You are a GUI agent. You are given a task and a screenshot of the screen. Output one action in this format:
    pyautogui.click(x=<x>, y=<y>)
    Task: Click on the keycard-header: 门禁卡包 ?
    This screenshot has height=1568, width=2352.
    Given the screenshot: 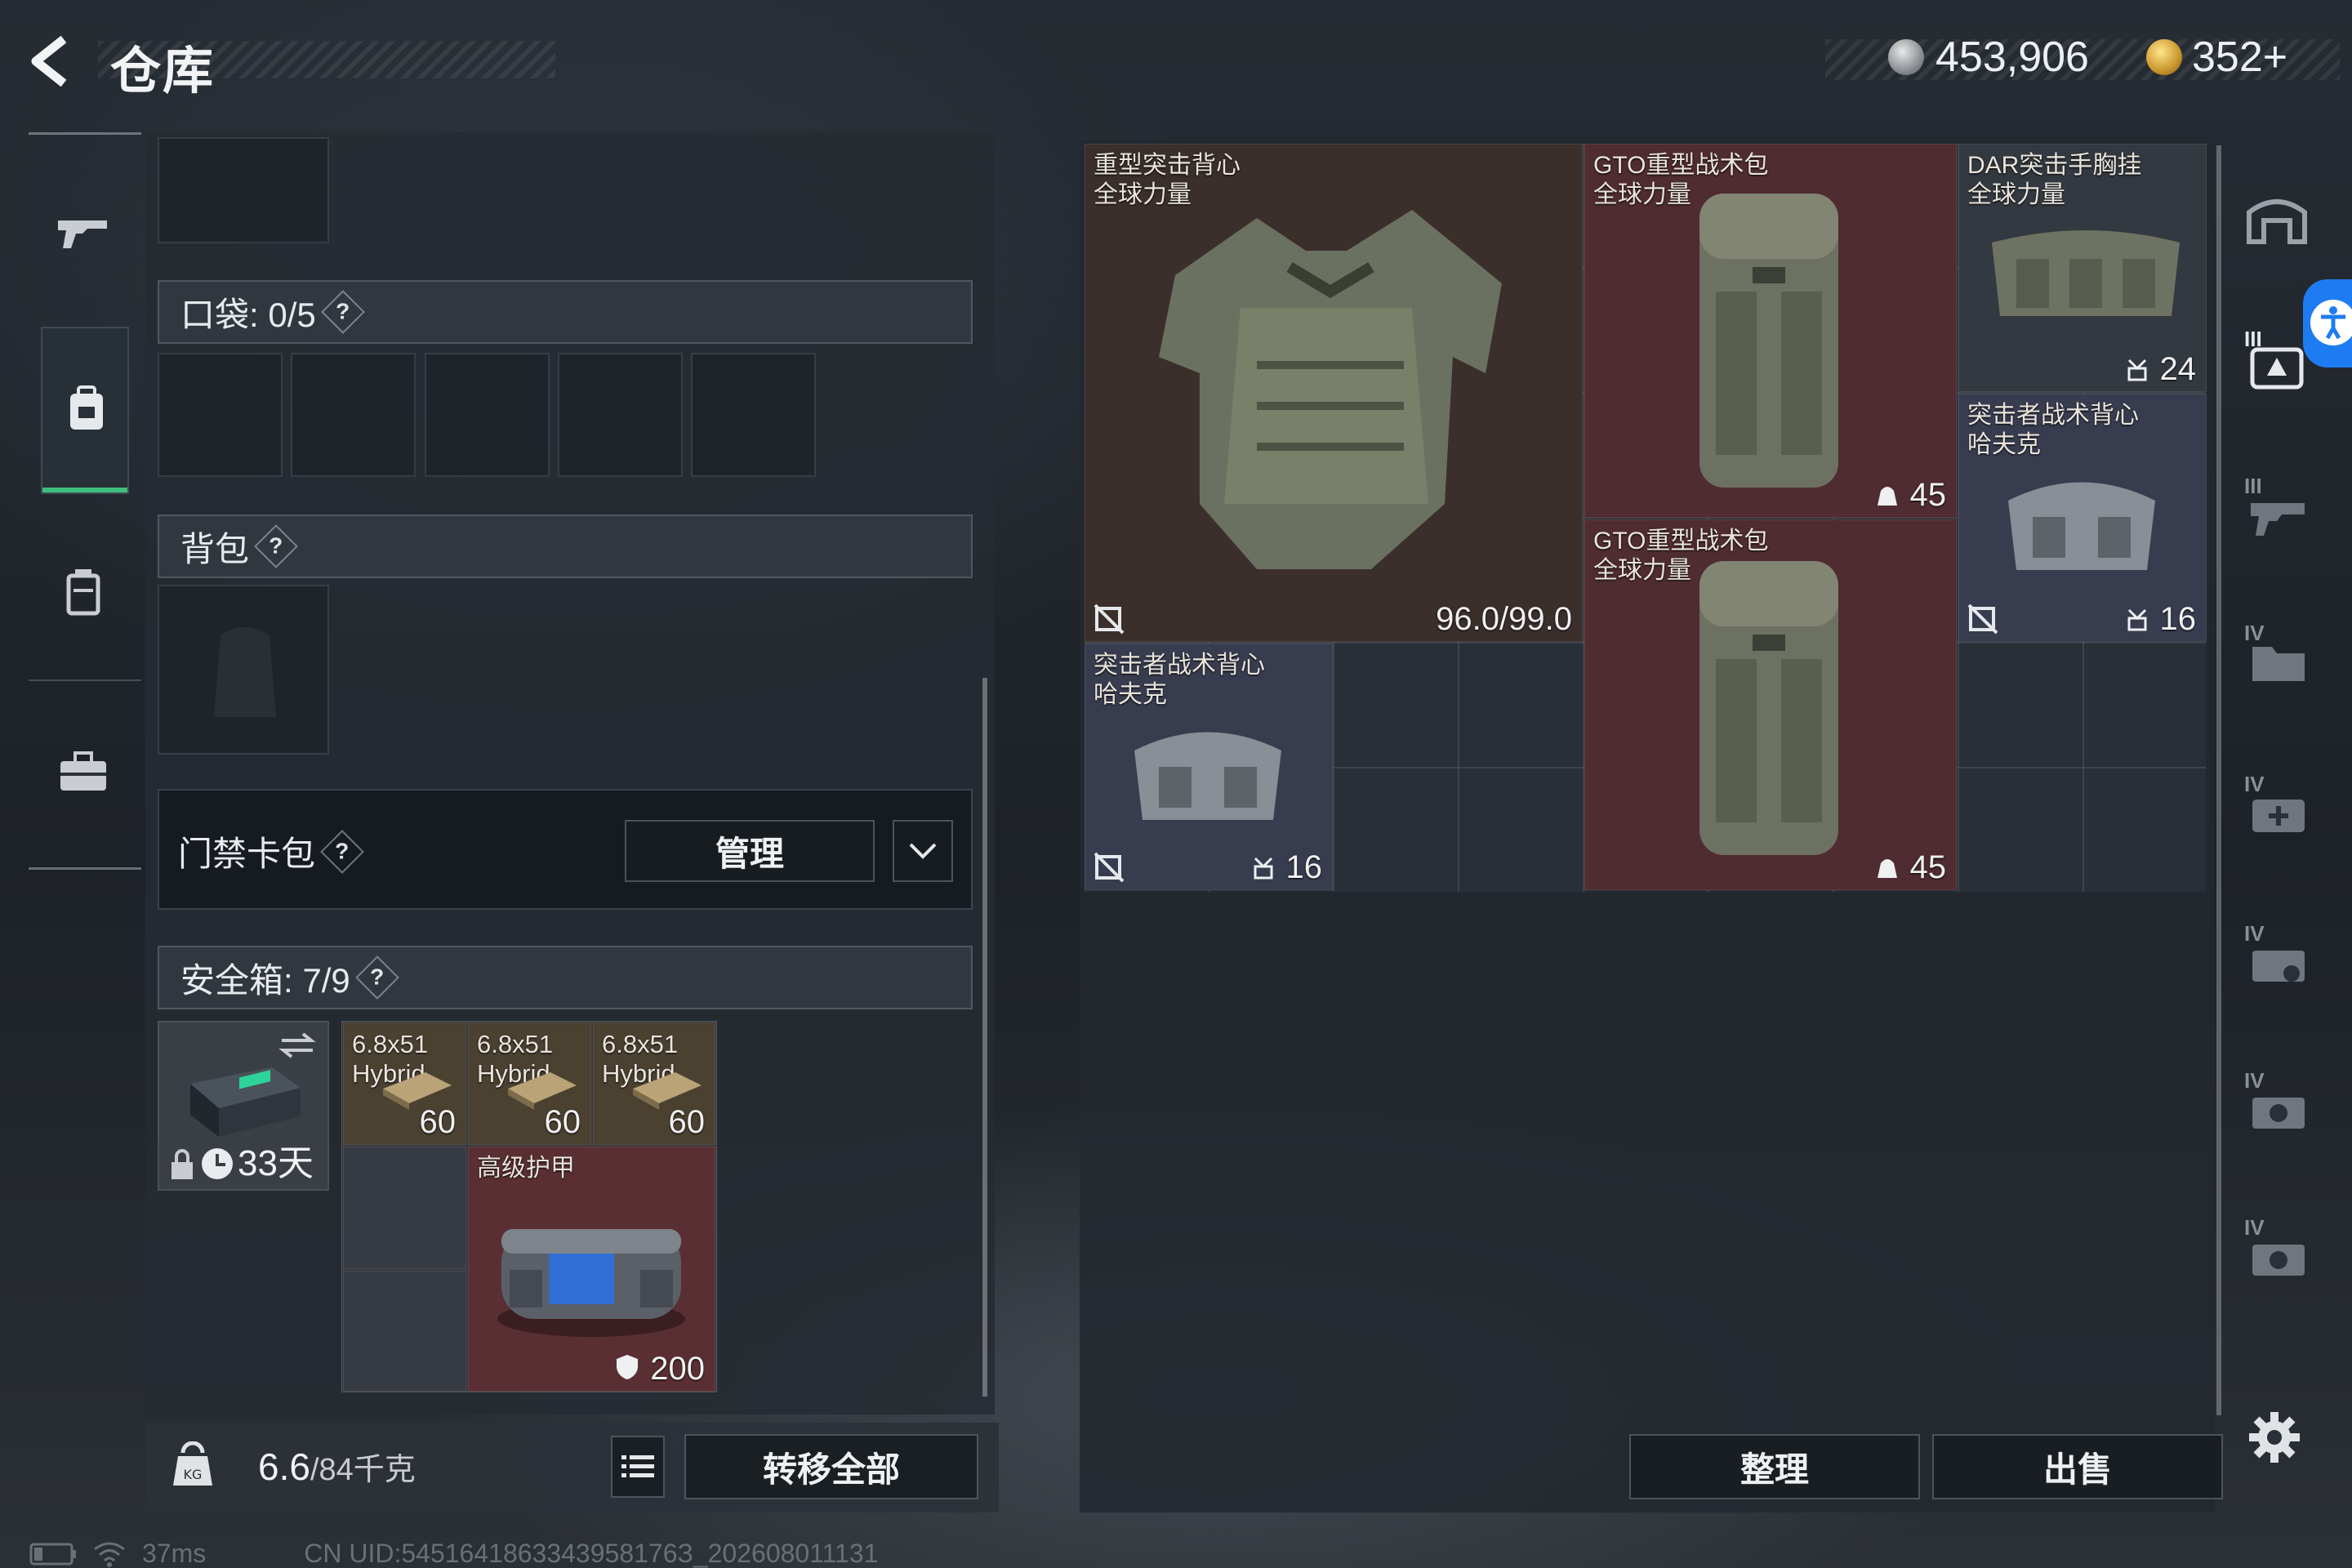 What is the action you would take?
    pyautogui.click(x=271, y=851)
    